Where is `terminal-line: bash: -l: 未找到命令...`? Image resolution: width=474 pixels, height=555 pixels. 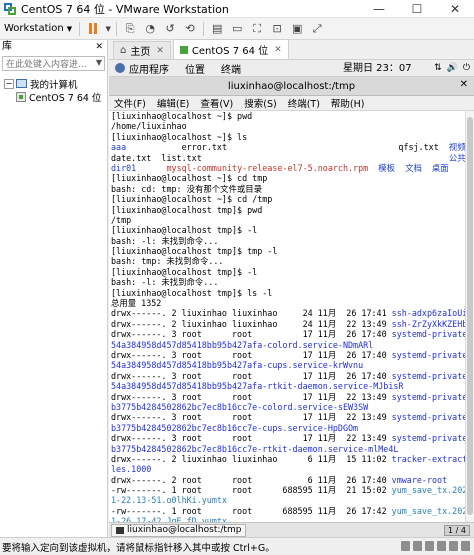 terminal-line: bash: -l: 未找到命令... is located at coordinates (288, 241).